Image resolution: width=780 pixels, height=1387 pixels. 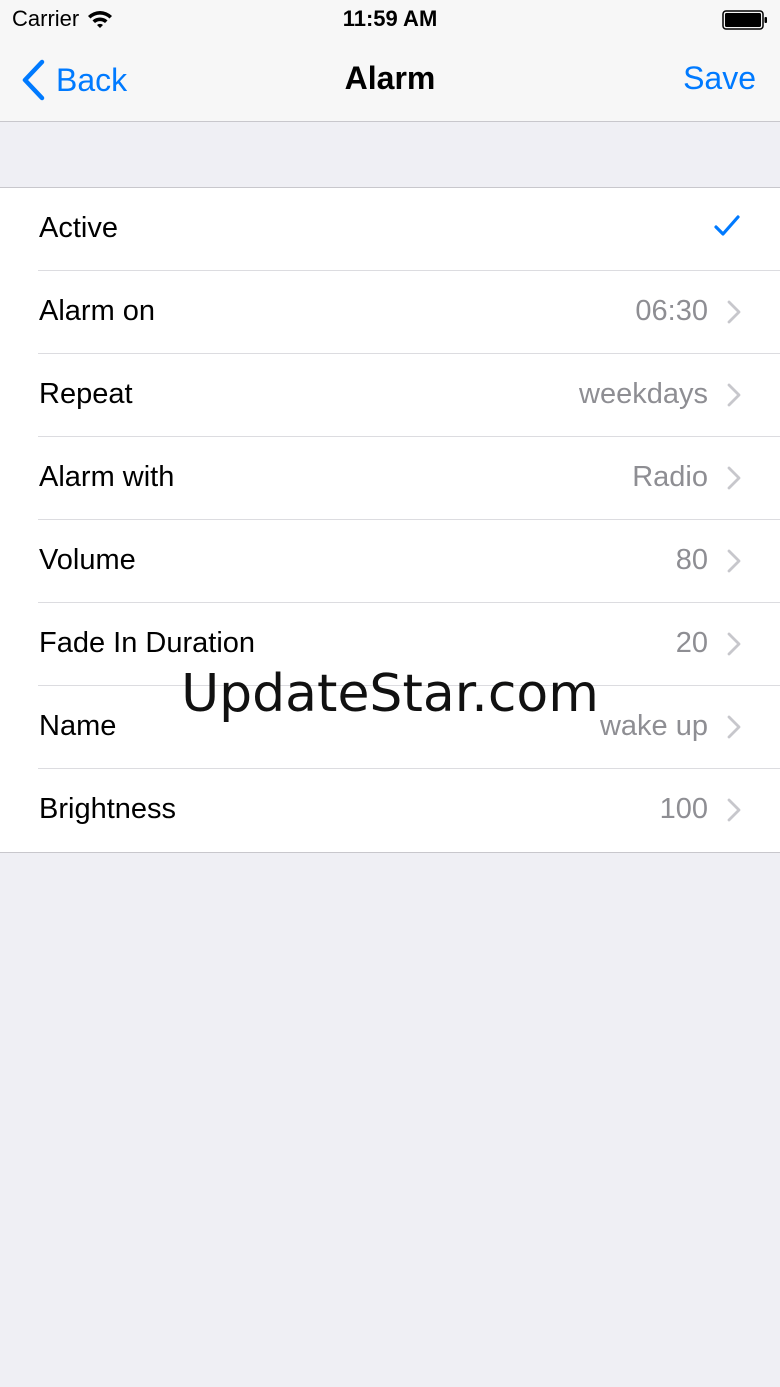 What do you see at coordinates (683, 809) in the screenshot?
I see `setting-value: 100` at bounding box center [683, 809].